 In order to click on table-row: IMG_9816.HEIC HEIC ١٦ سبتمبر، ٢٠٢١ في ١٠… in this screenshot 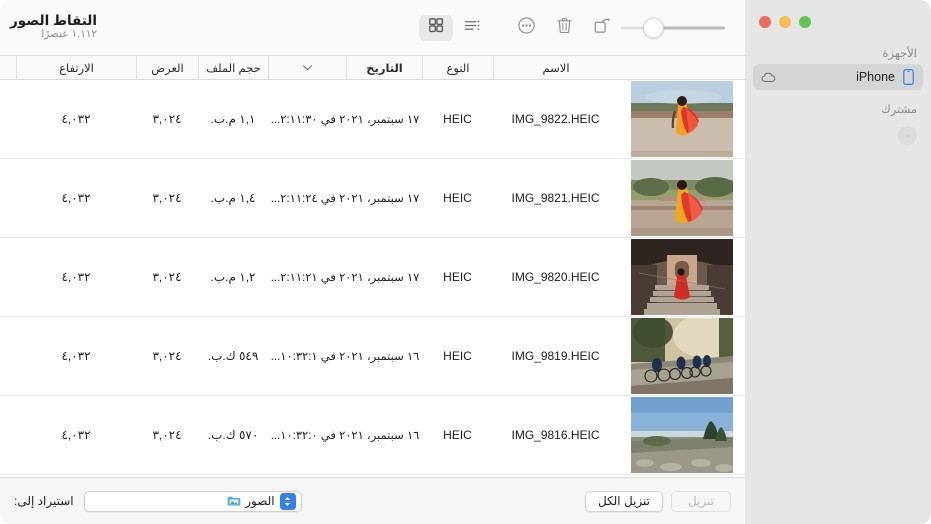, I will do `click(372, 435)`.